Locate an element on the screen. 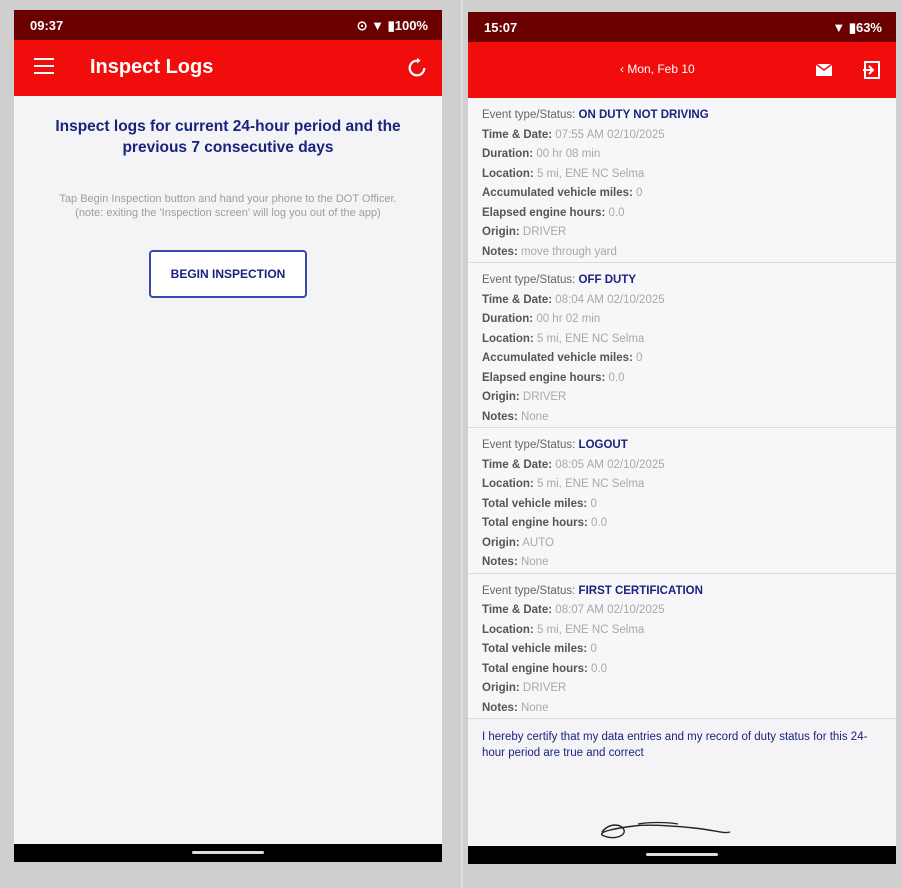 Image resolution: width=902 pixels, height=888 pixels. app-bar: ‹ Mon, Feb 10 is located at coordinates (682, 70).